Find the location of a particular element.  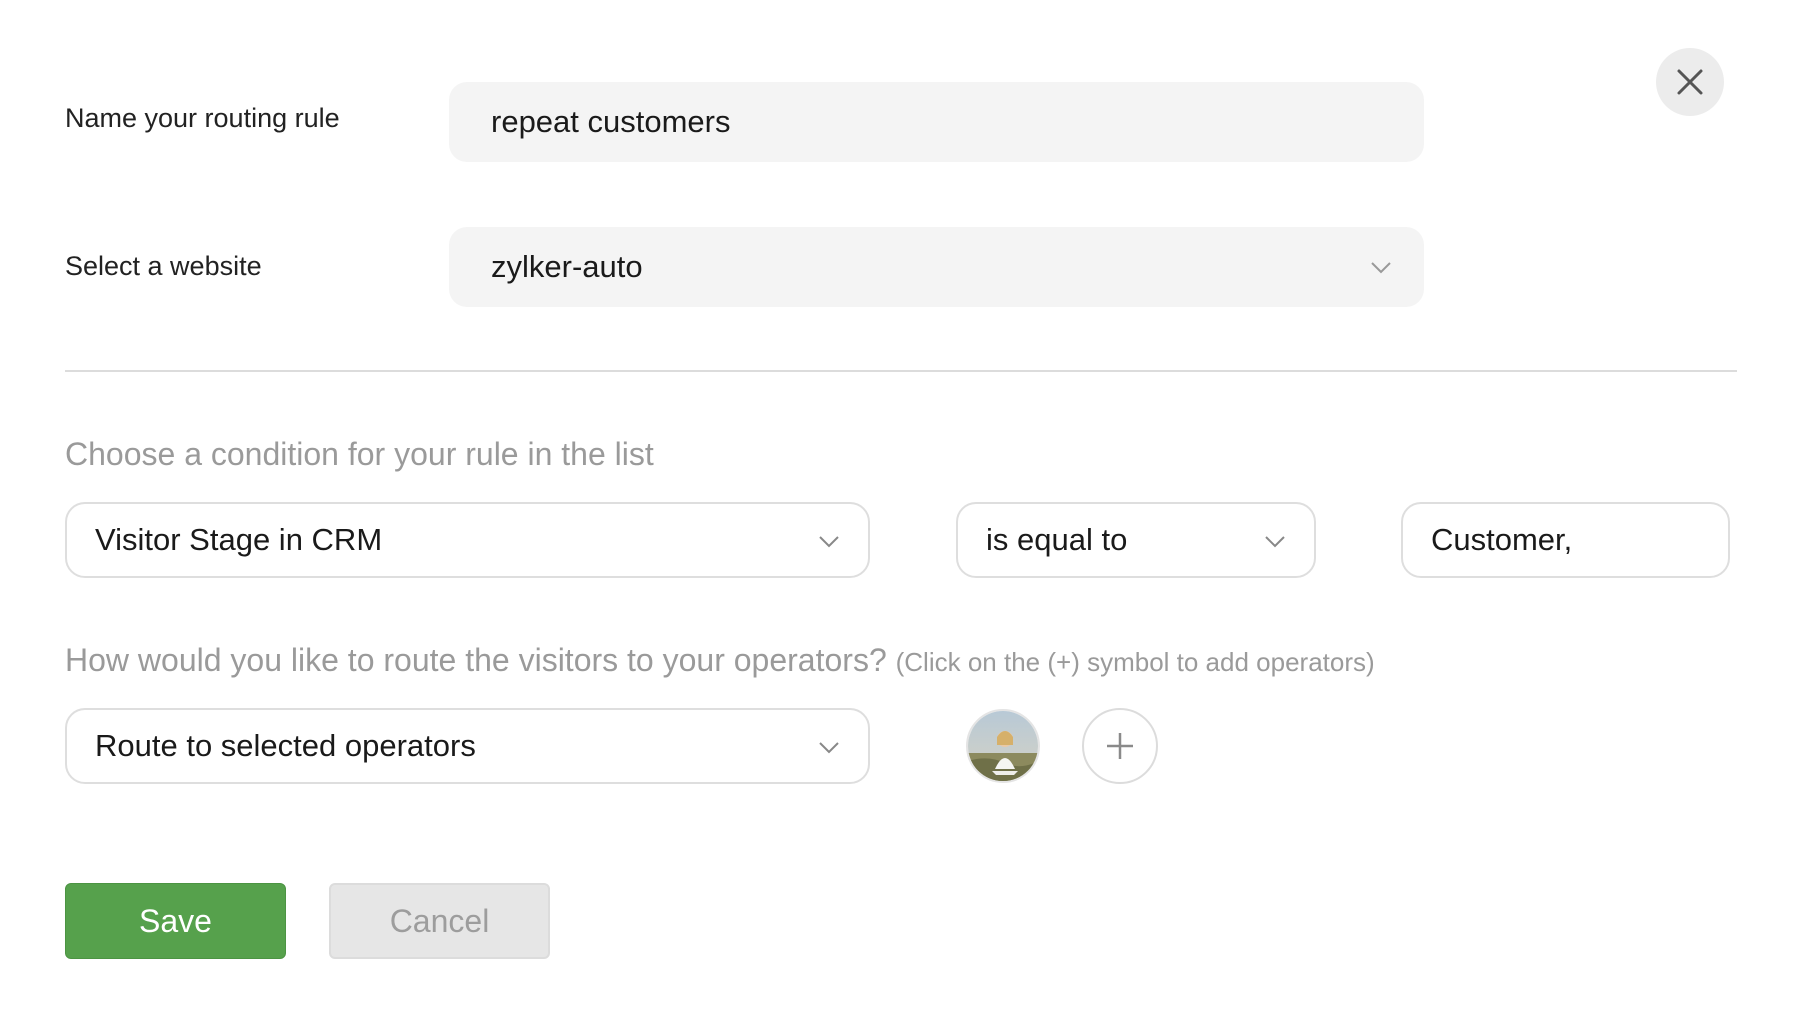

website-label: Select a website is located at coordinates (163, 266).